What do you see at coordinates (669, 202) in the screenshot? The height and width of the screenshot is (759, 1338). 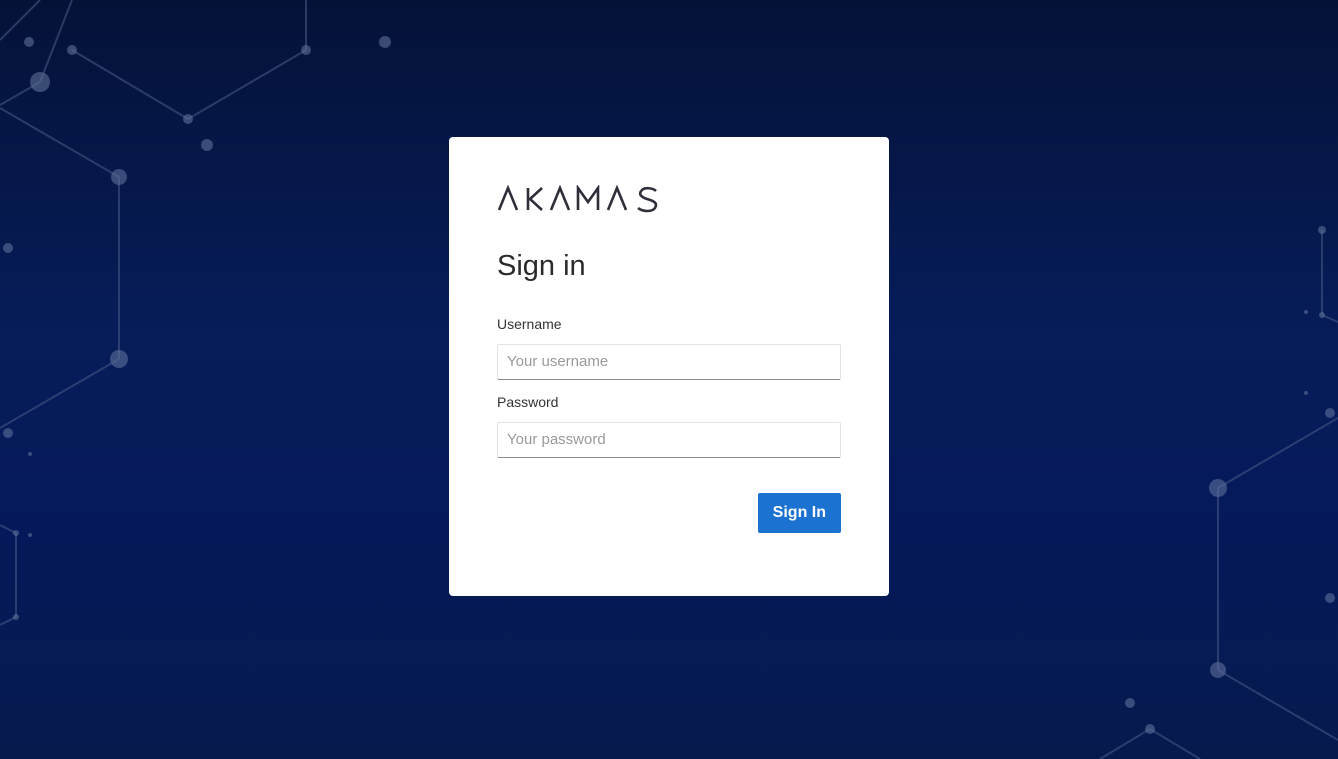 I see `akamas-logo` at bounding box center [669, 202].